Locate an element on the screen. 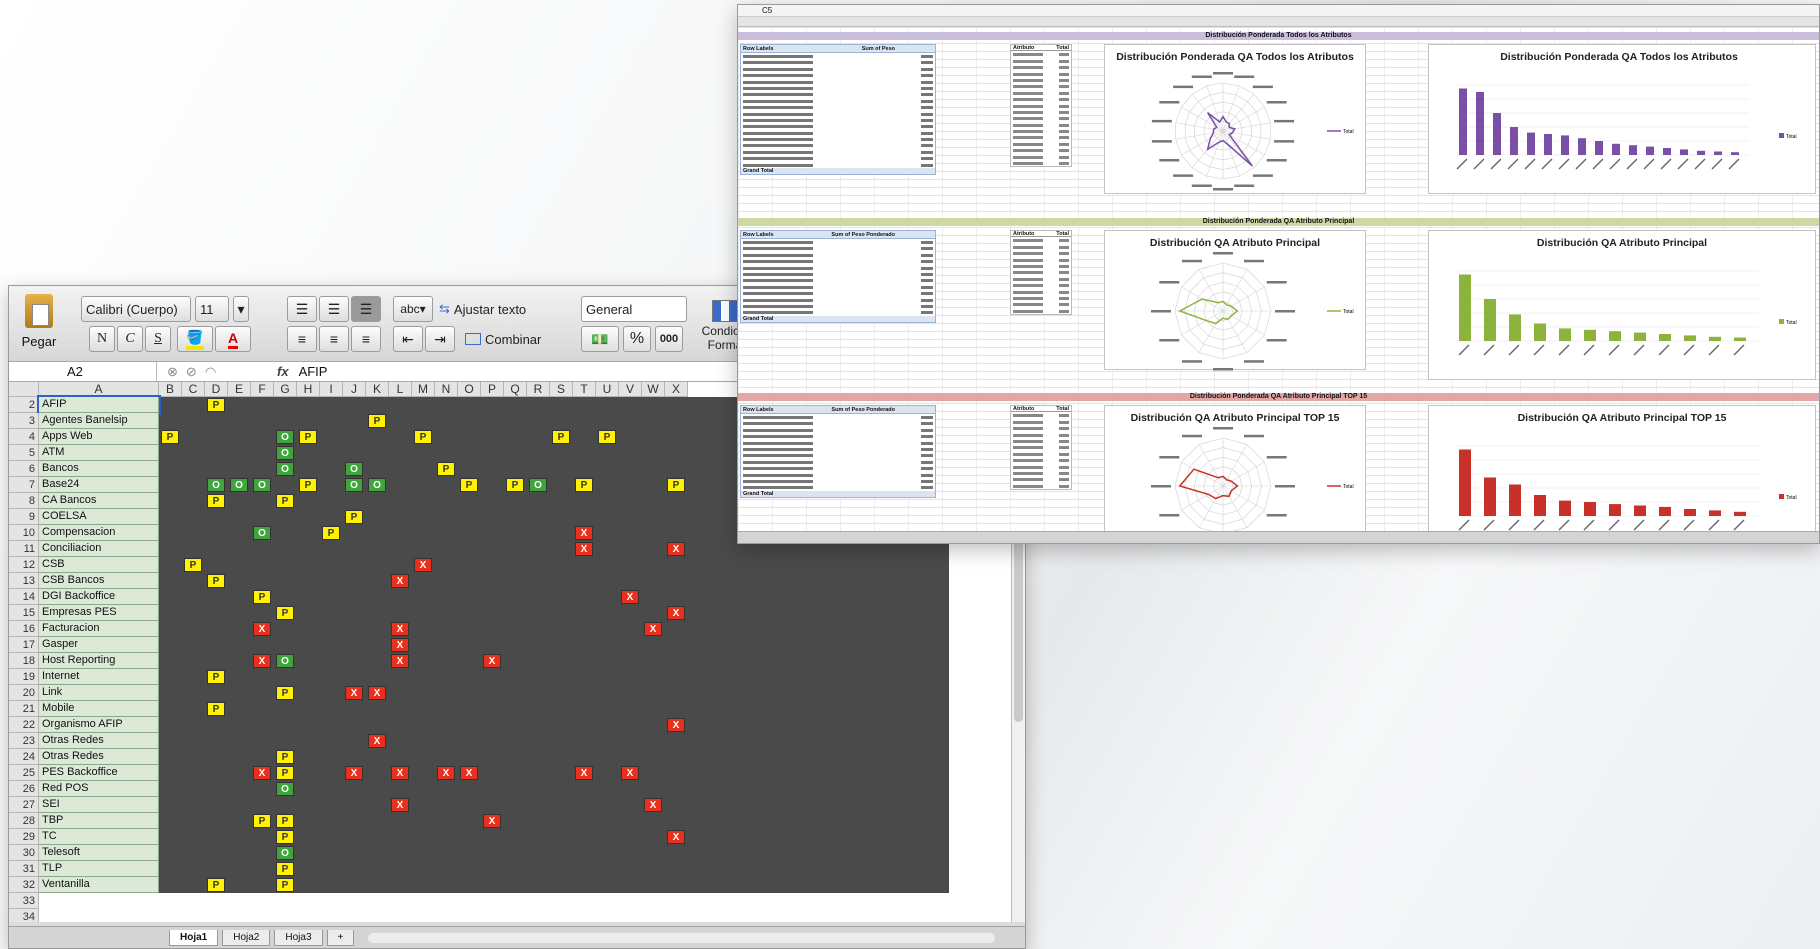 Image resolution: width=1820 pixels, height=949 pixels. row-header: 22 is located at coordinates (24, 725).